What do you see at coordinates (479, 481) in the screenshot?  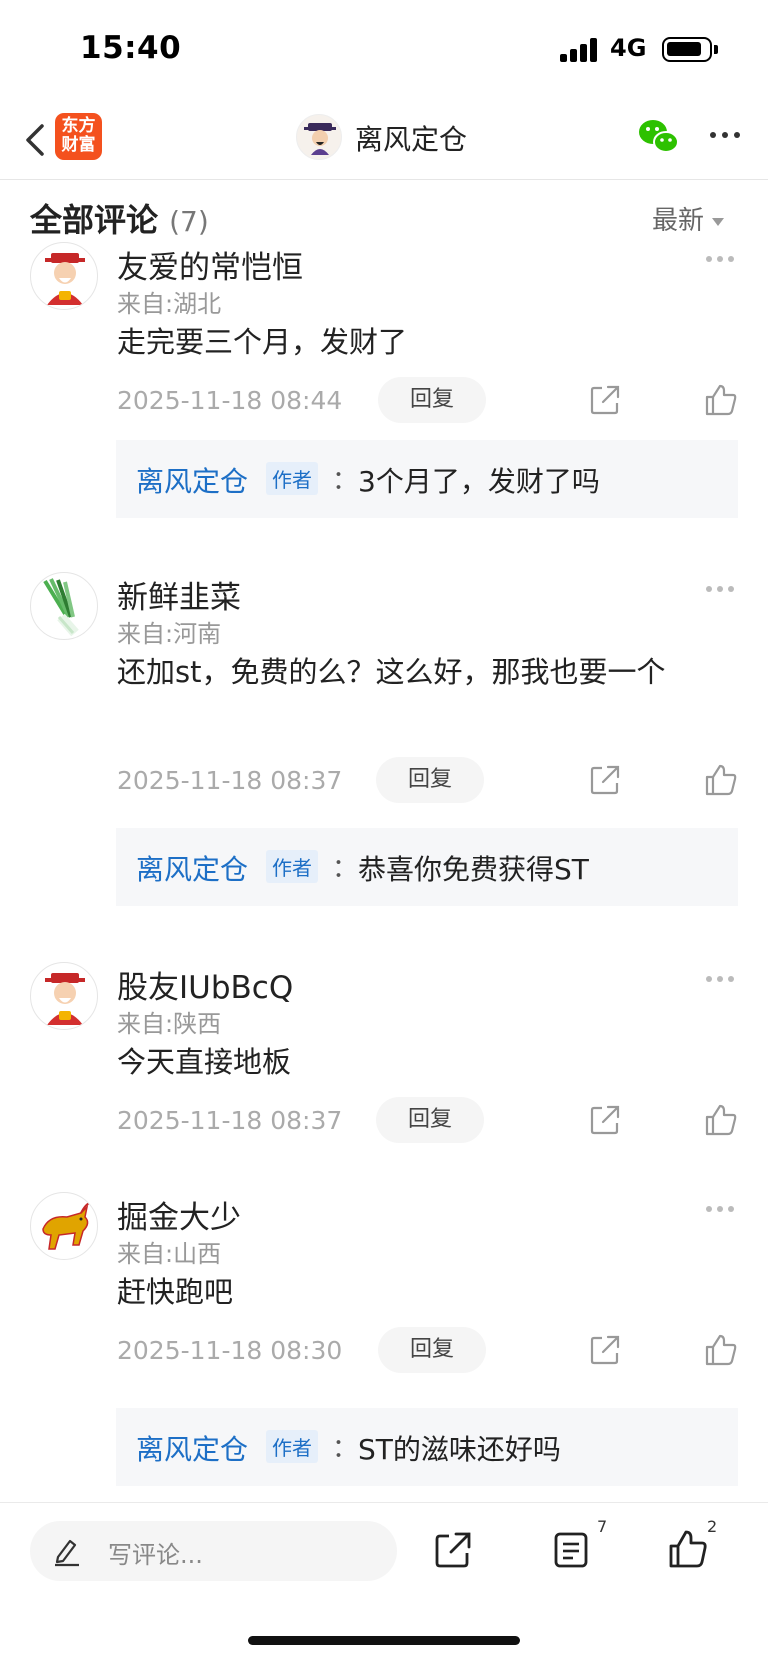 I see `reply-text: 3个月了，发财了吗` at bounding box center [479, 481].